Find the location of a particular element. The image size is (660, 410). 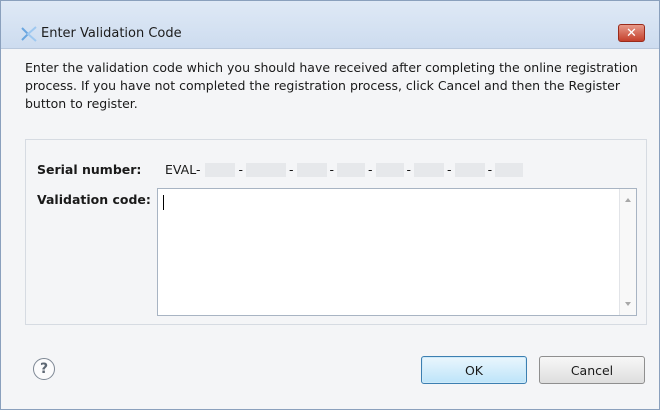

close-button: ✕ is located at coordinates (631, 33).